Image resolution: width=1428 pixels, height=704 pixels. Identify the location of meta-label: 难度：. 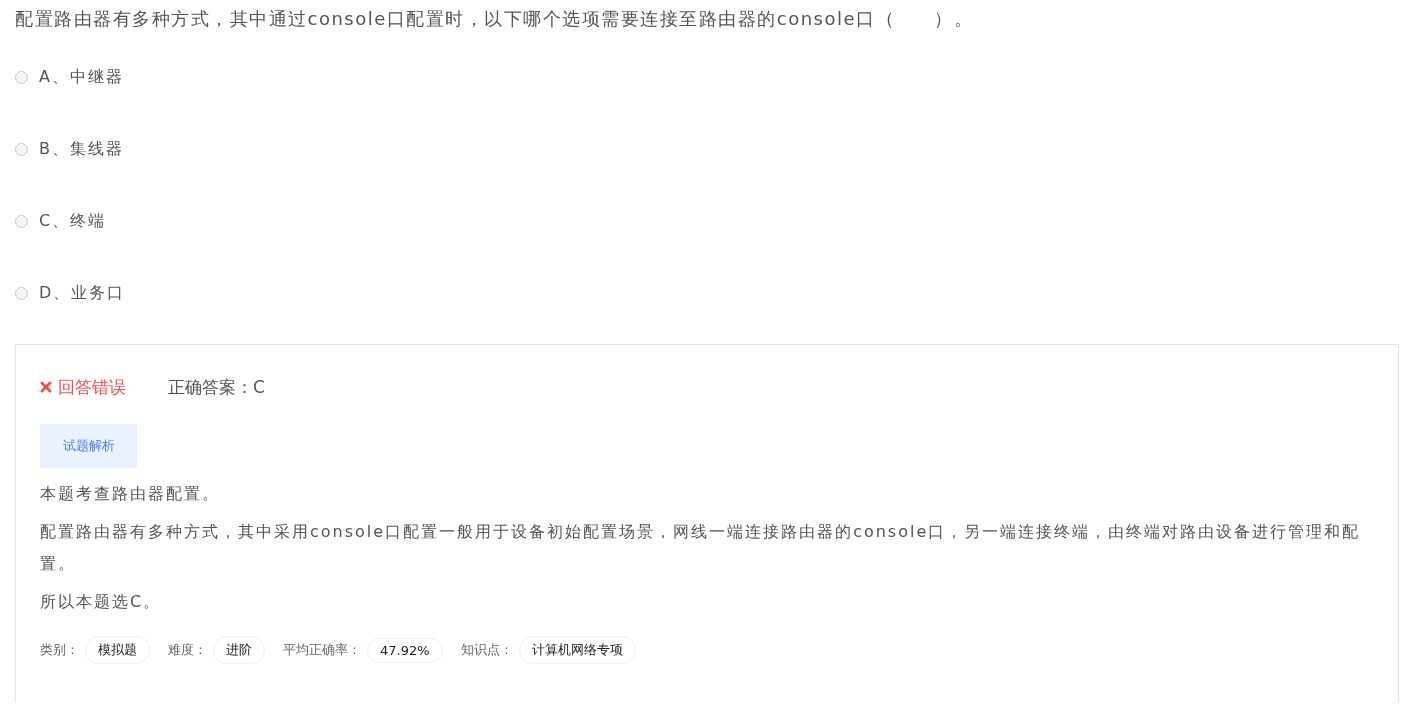
(187, 650).